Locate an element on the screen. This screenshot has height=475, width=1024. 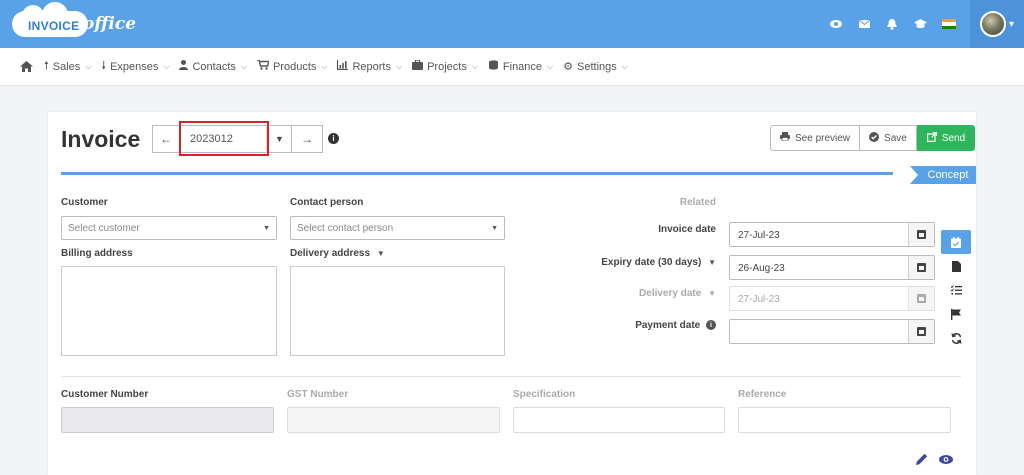
nav-item-sales-label: Sales is located at coordinates (66, 66).